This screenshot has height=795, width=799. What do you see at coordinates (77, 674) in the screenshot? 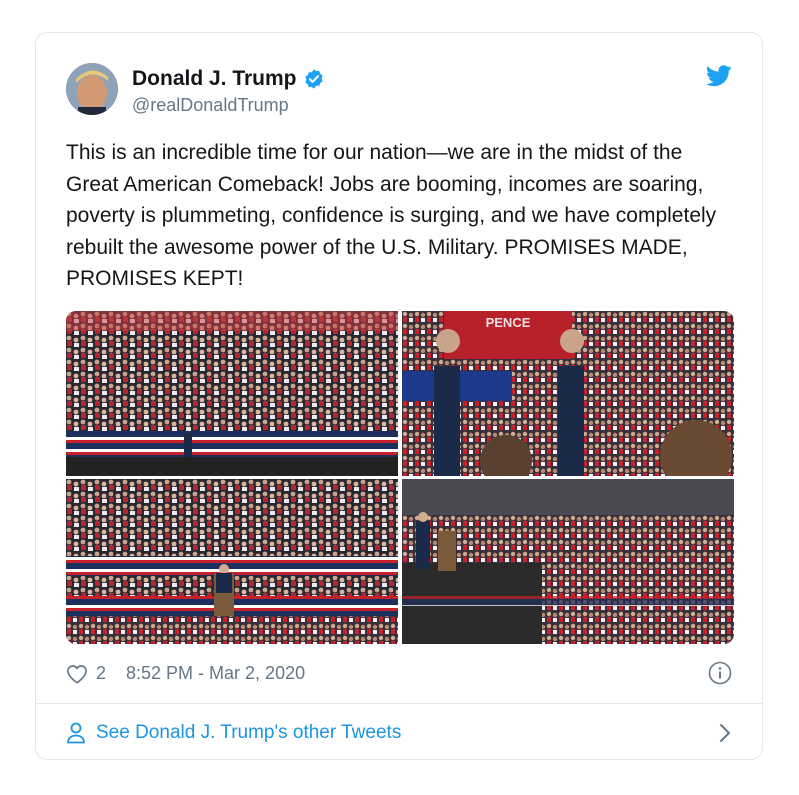
I see `heart-icon` at bounding box center [77, 674].